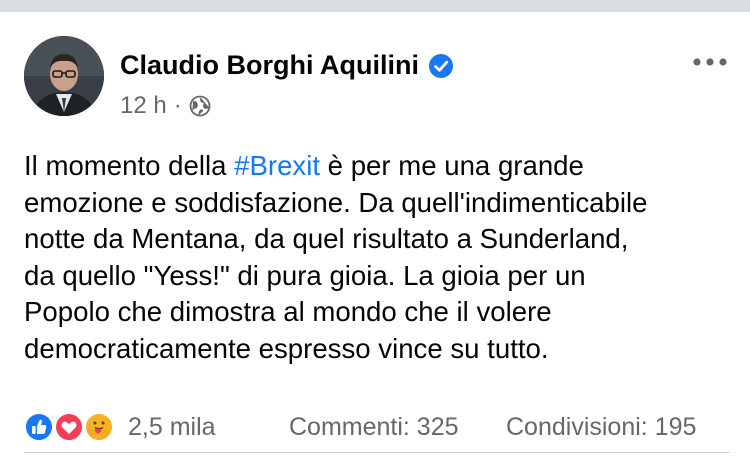 The height and width of the screenshot is (456, 750). I want to click on feed-separator-strip, so click(375, 6).